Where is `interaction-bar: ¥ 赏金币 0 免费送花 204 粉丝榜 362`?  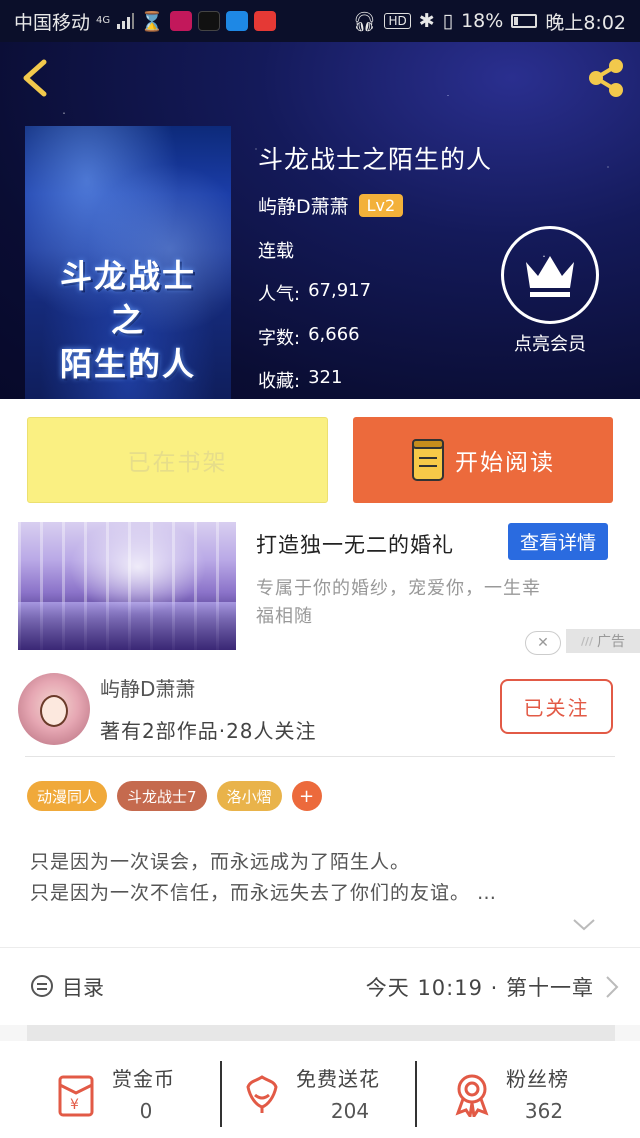 interaction-bar: ¥ 赏金币 0 免费送花 204 粉丝榜 362 is located at coordinates (320, 1089).